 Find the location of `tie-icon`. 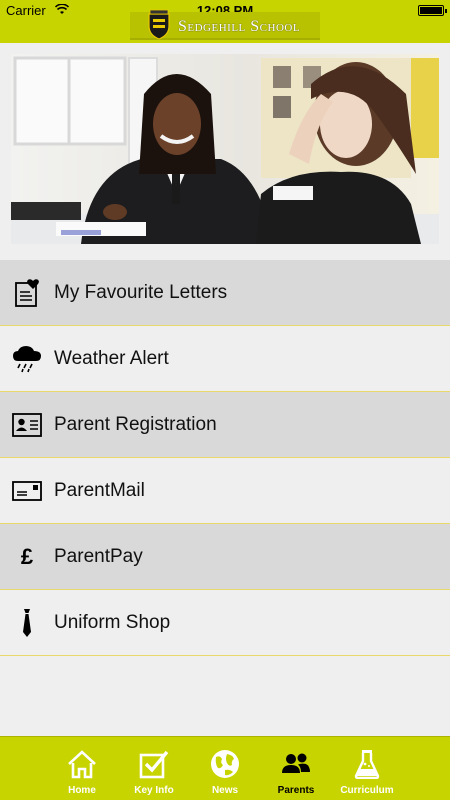

tie-icon is located at coordinates (27, 623).